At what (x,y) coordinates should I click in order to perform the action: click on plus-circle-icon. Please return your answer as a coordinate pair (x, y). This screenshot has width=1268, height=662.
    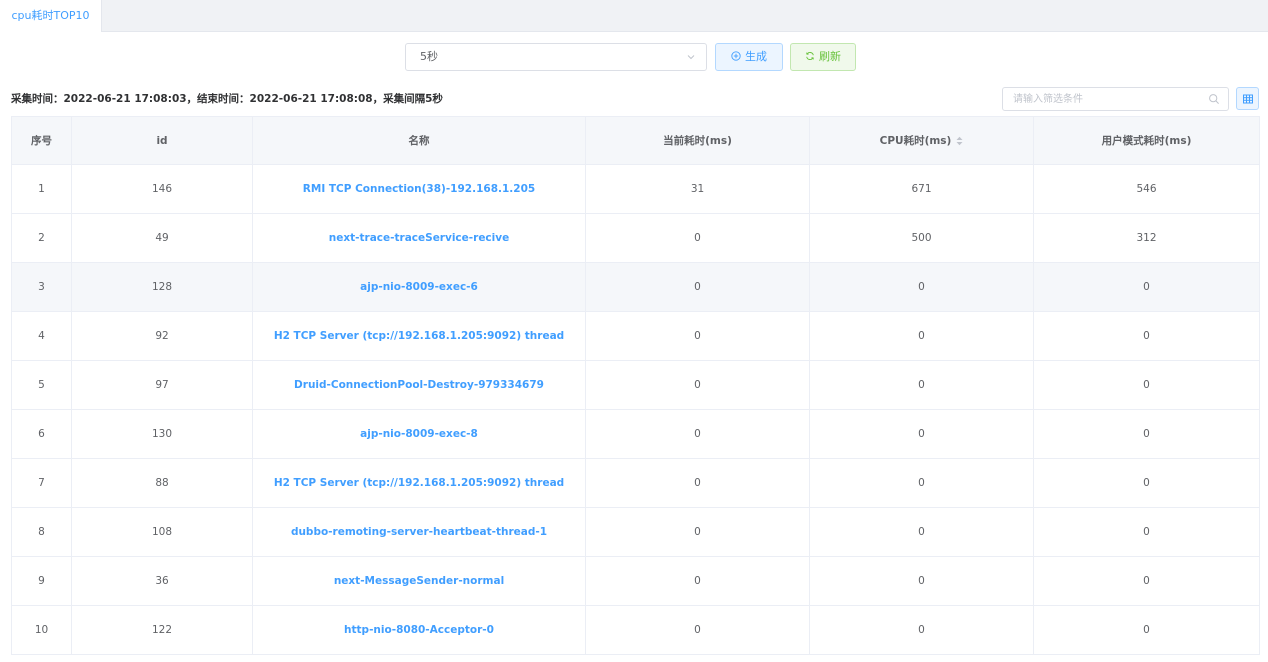
    Looking at the image, I should click on (736, 56).